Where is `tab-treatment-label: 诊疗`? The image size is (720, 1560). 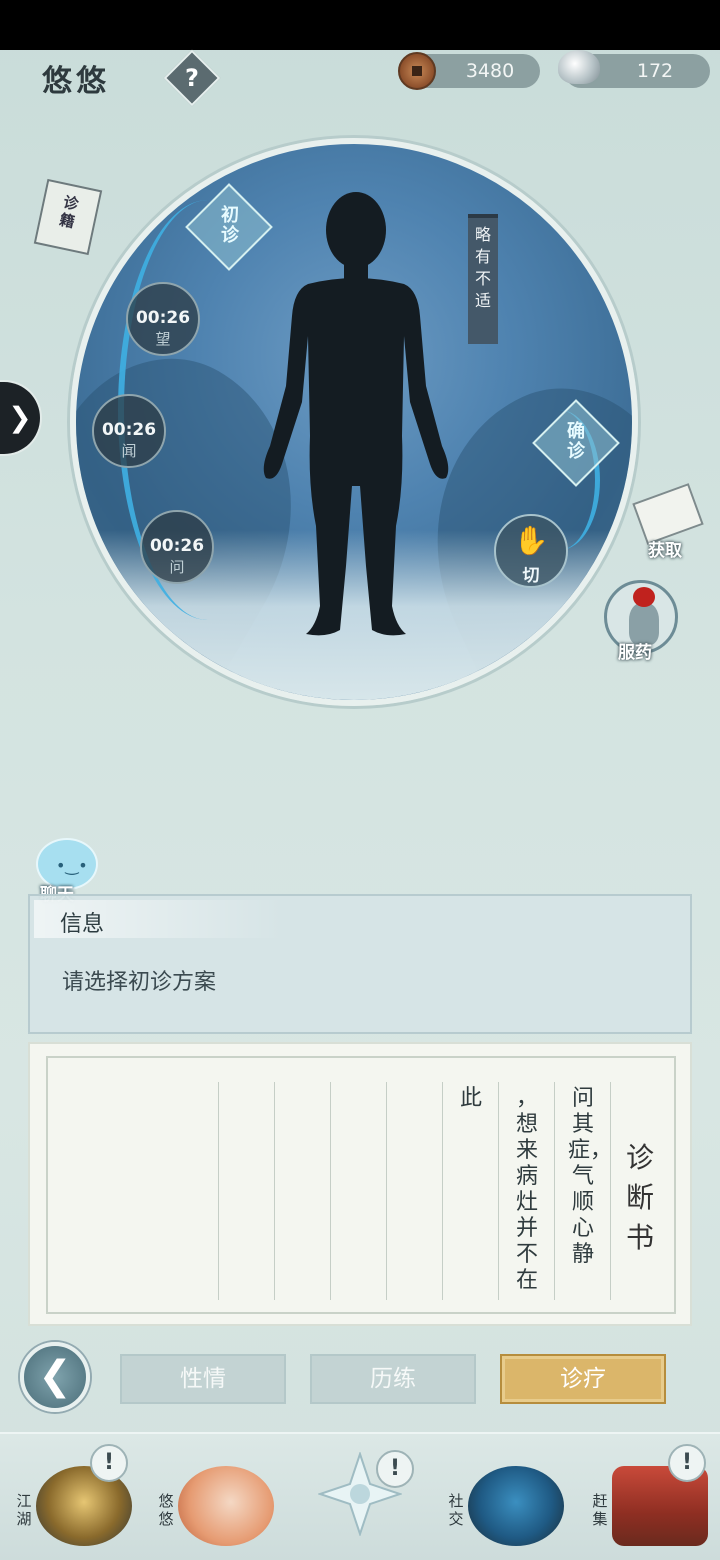 tab-treatment-label: 诊疗 is located at coordinates (583, 1379).